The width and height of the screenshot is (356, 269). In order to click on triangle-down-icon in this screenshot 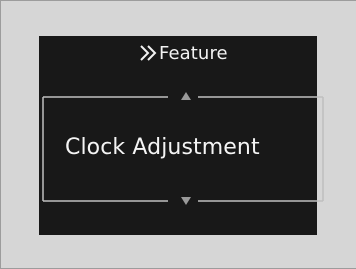, I will do `click(186, 201)`.